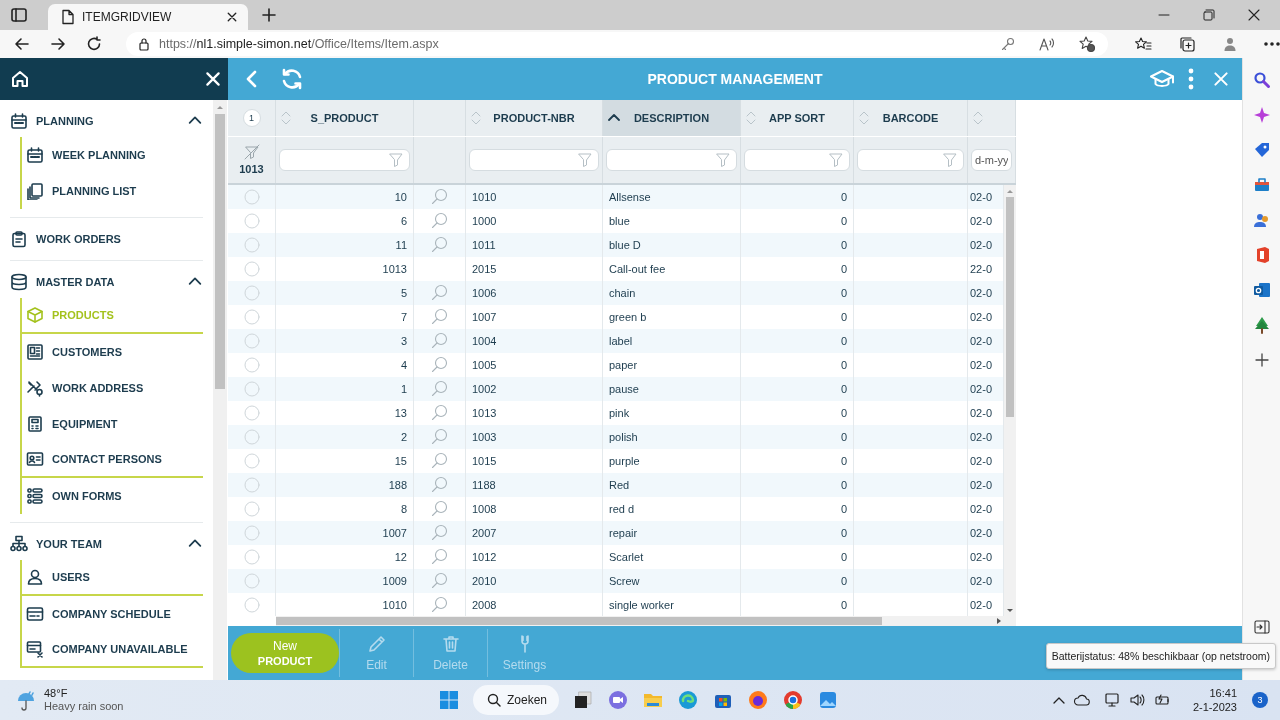  Describe the element at coordinates (1081, 700) in the screenshot. I see `cloud-icon` at that location.